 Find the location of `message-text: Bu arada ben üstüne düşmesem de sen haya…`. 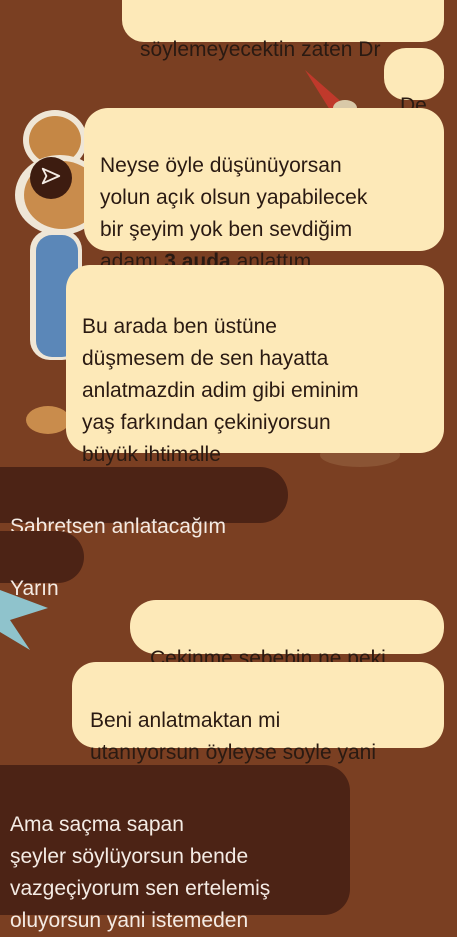

message-text: Bu arada ben üstüne düşmesem de sen haya… is located at coordinates (220, 390).